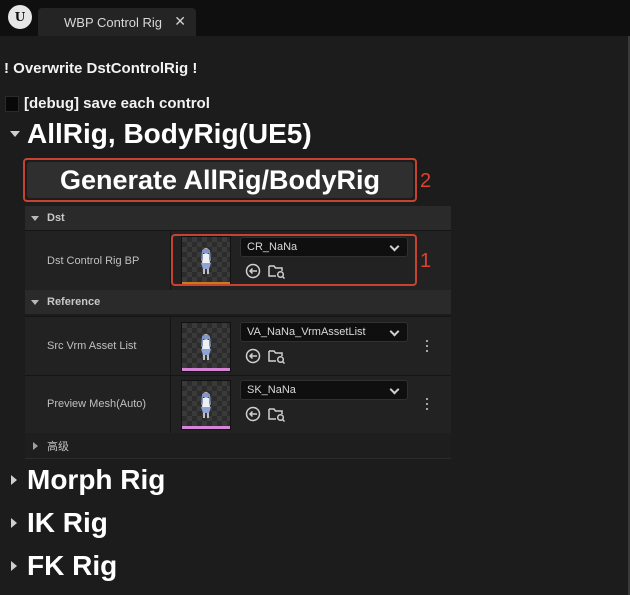 This screenshot has width=630, height=595. What do you see at coordinates (238, 446) in the screenshot?
I see `advanced-expander: 高级` at bounding box center [238, 446].